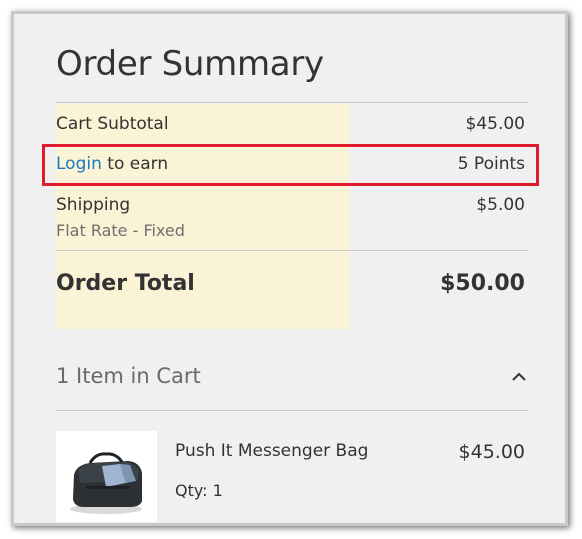 This screenshot has width=582, height=539. Describe the element at coordinates (120, 230) in the screenshot. I see `shipping-method: Flat Rate - Fixed` at that location.